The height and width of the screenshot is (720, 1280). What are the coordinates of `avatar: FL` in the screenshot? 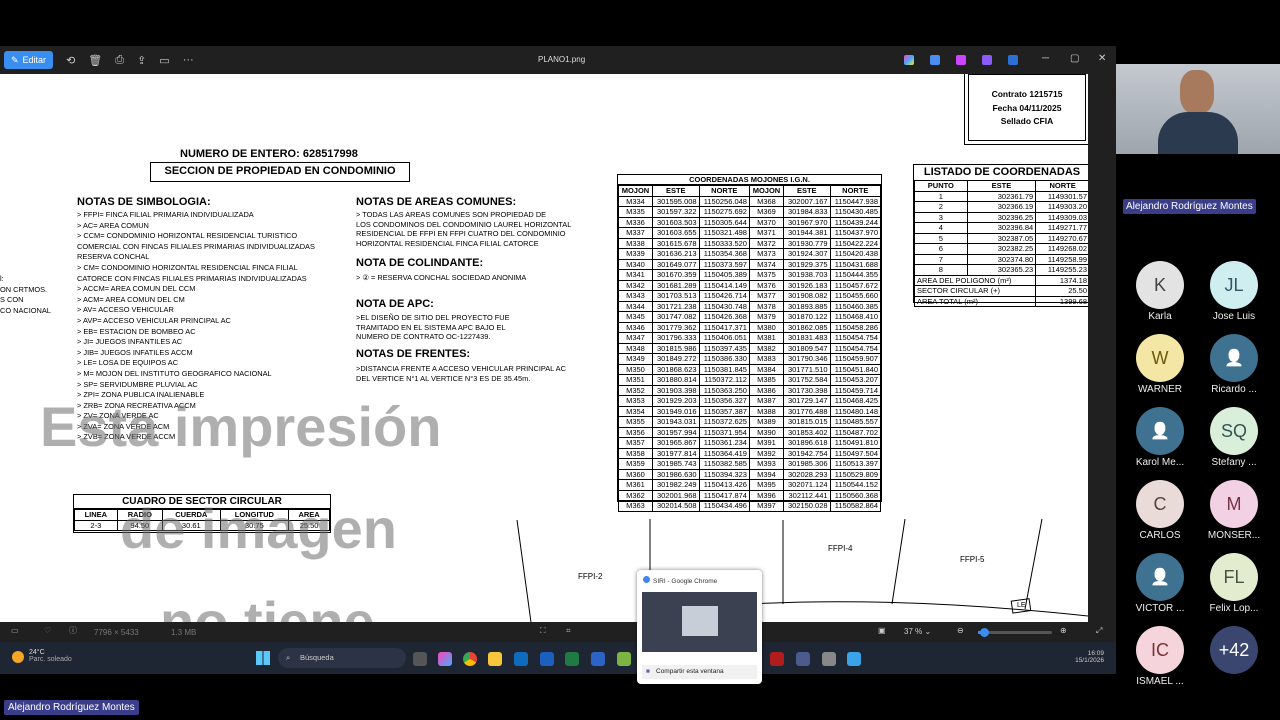 It's located at (1234, 577).